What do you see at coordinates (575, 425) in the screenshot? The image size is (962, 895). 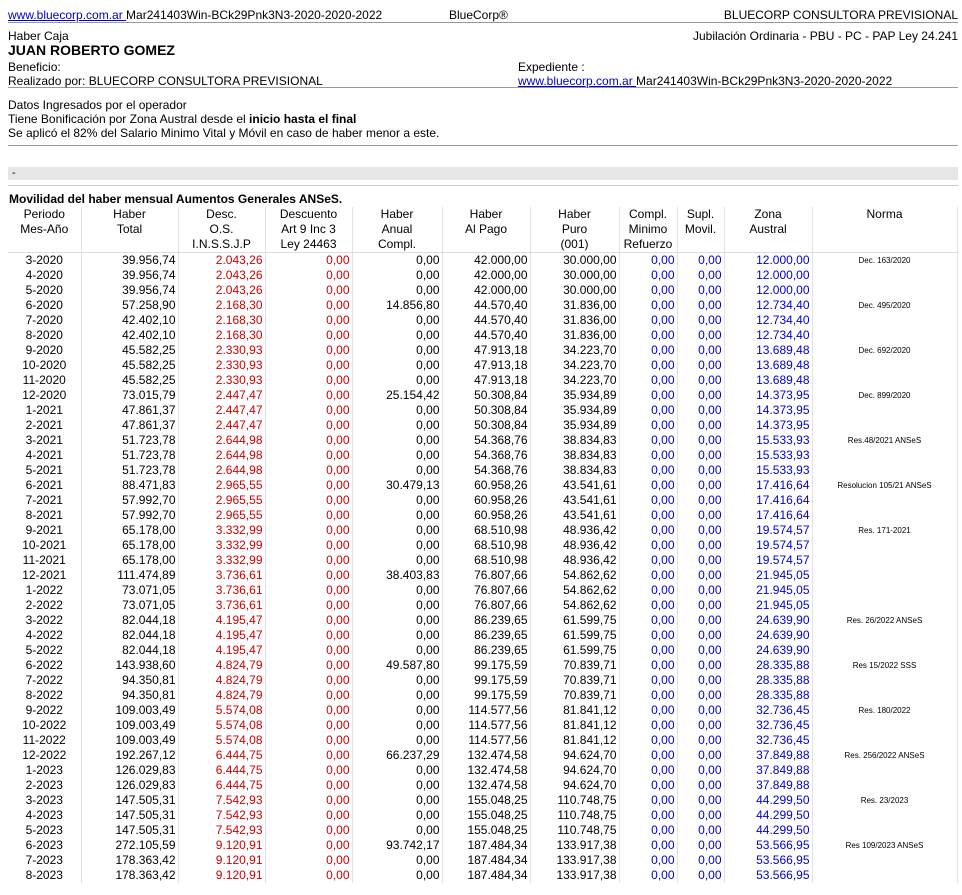 I see `table-cell: 35.934,89` at bounding box center [575, 425].